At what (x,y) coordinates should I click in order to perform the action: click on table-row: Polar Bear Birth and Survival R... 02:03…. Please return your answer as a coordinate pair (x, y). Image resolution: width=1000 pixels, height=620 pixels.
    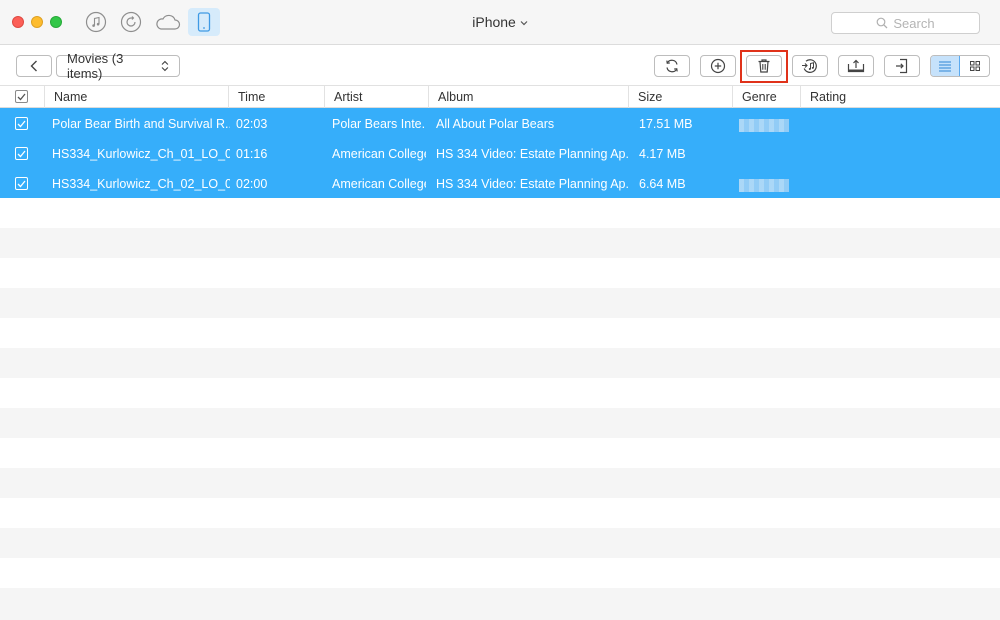
    Looking at the image, I should click on (500, 123).